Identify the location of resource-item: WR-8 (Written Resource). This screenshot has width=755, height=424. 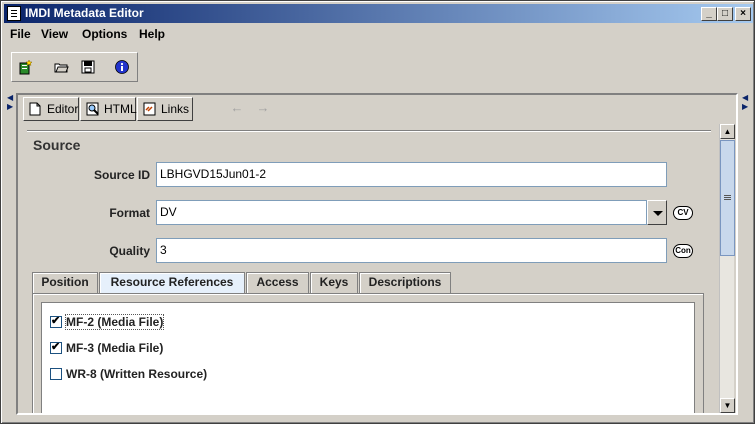
(128, 374).